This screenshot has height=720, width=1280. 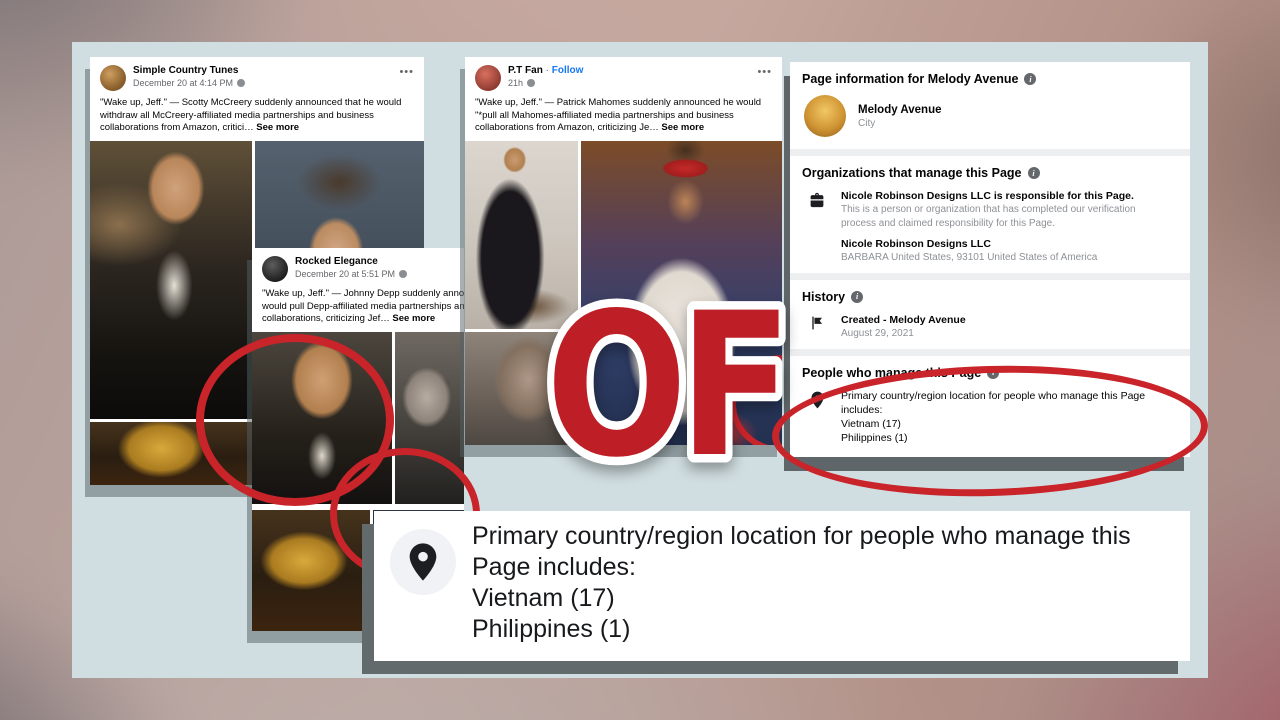 What do you see at coordinates (345, 275) in the screenshot?
I see `post-timestamp: December 20 at 5:51 PM` at bounding box center [345, 275].